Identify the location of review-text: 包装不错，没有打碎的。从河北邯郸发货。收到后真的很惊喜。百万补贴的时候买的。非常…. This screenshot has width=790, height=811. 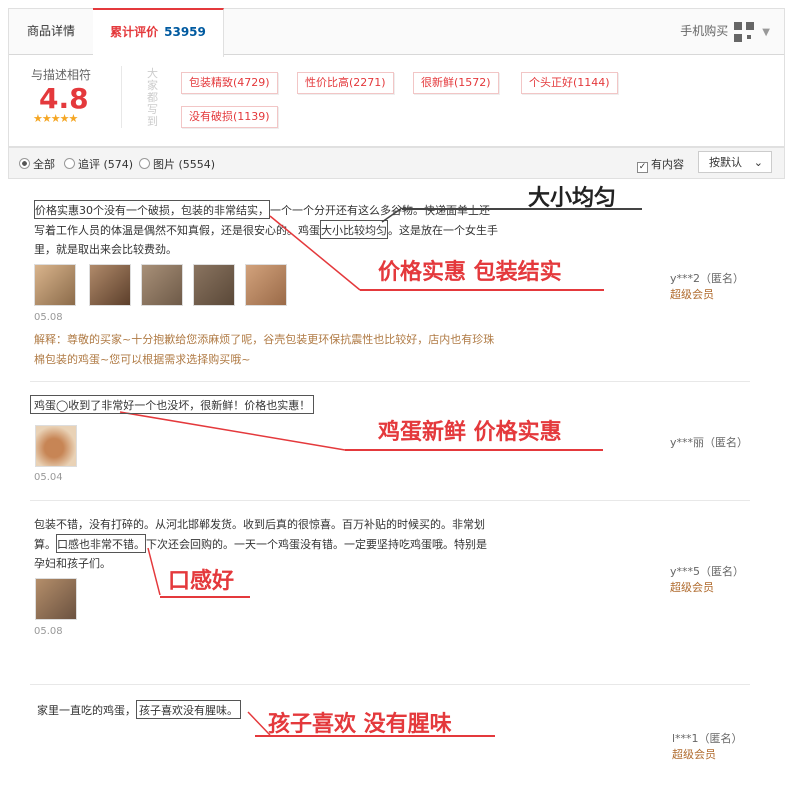
(269, 544).